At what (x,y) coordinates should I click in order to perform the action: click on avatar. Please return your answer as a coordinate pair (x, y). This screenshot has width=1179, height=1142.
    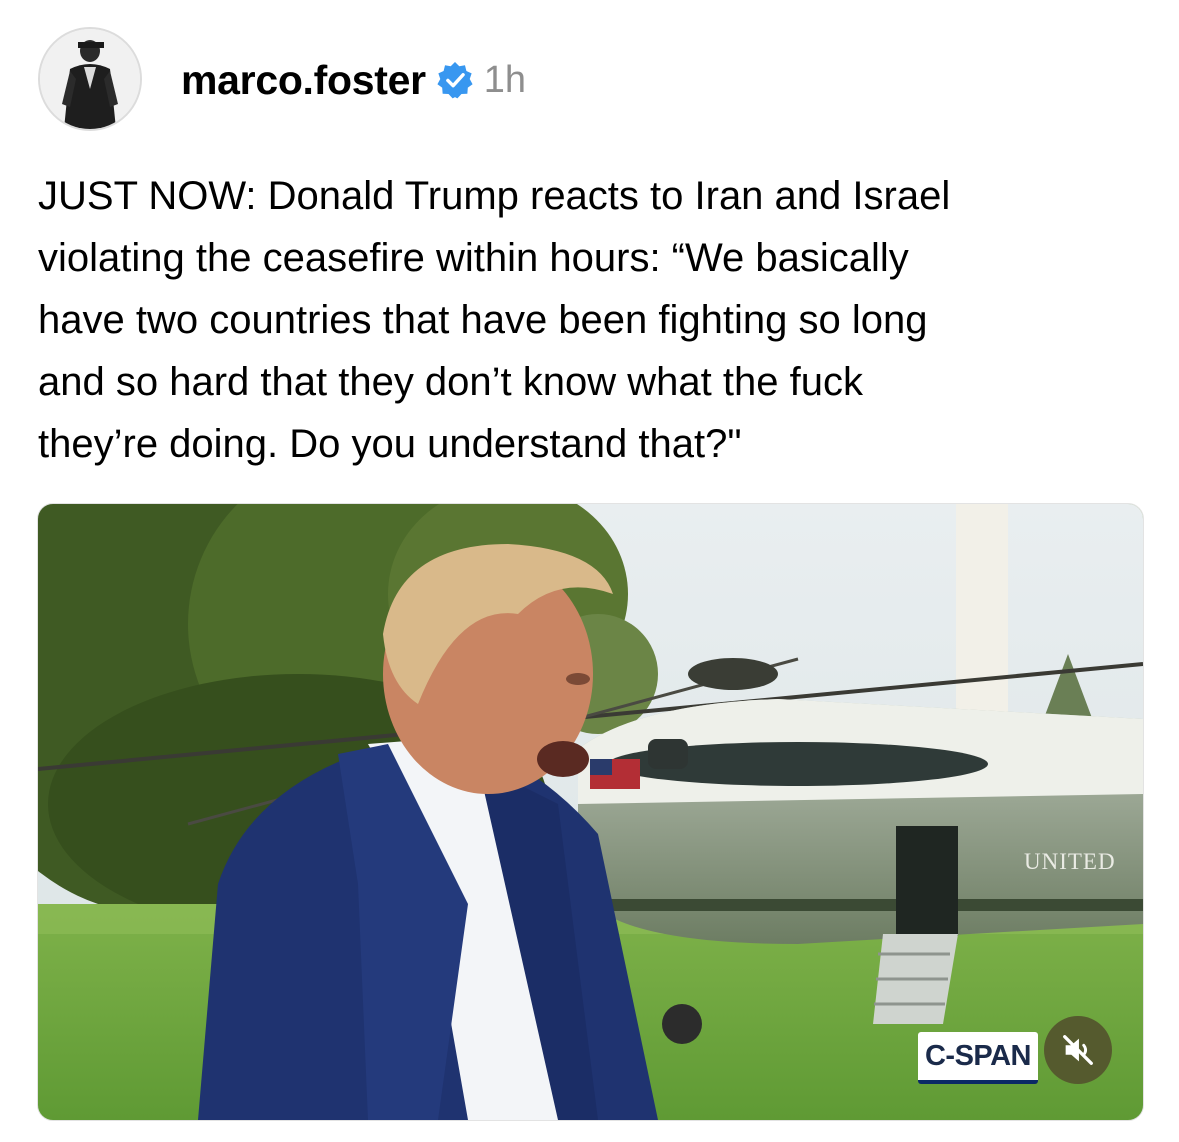
    Looking at the image, I should click on (90, 79).